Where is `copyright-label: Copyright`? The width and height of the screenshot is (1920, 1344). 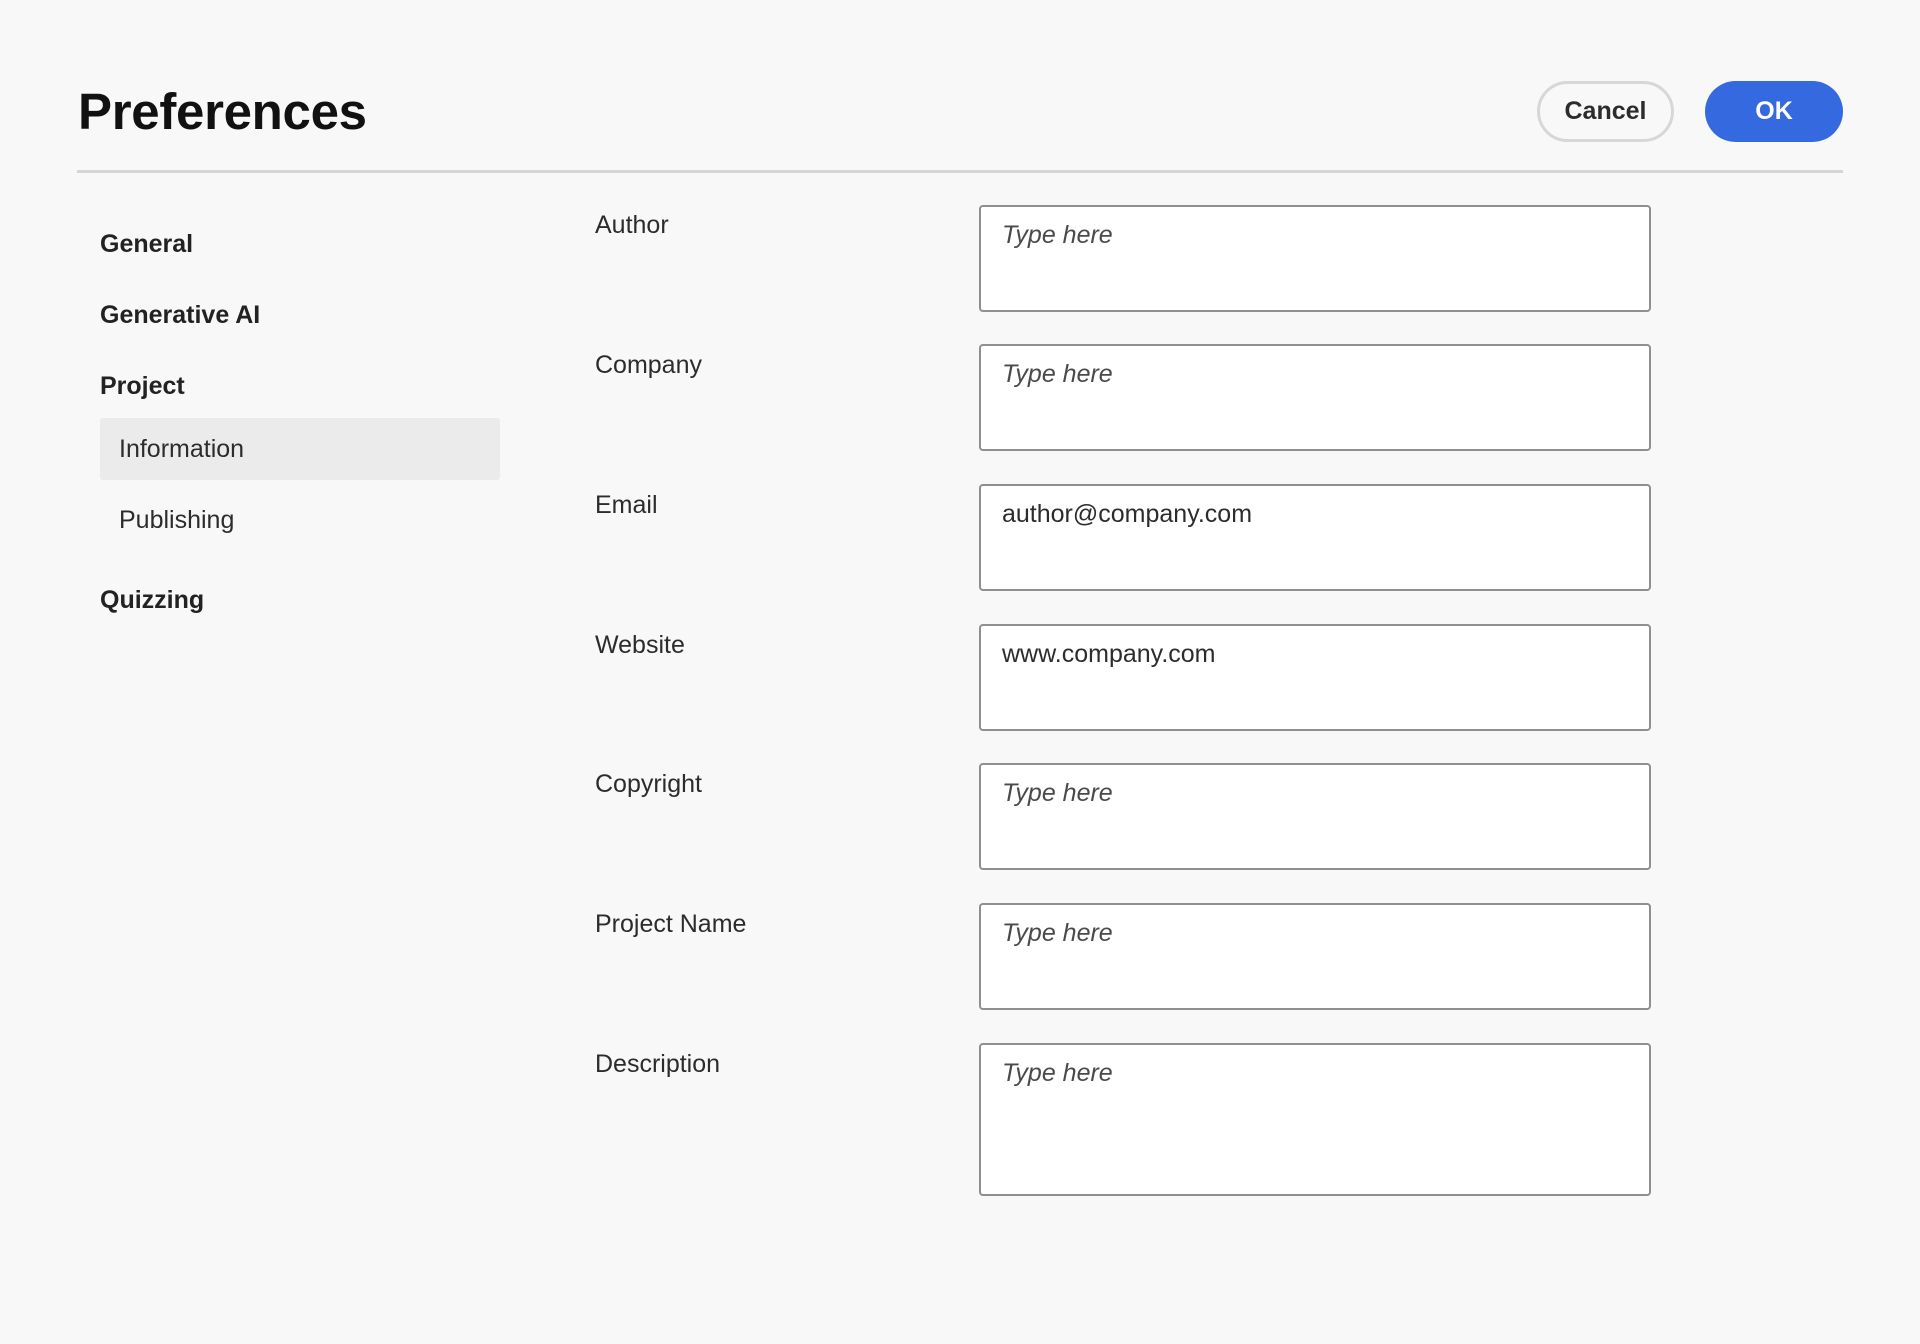
copyright-label: Copyright is located at coordinates (648, 784).